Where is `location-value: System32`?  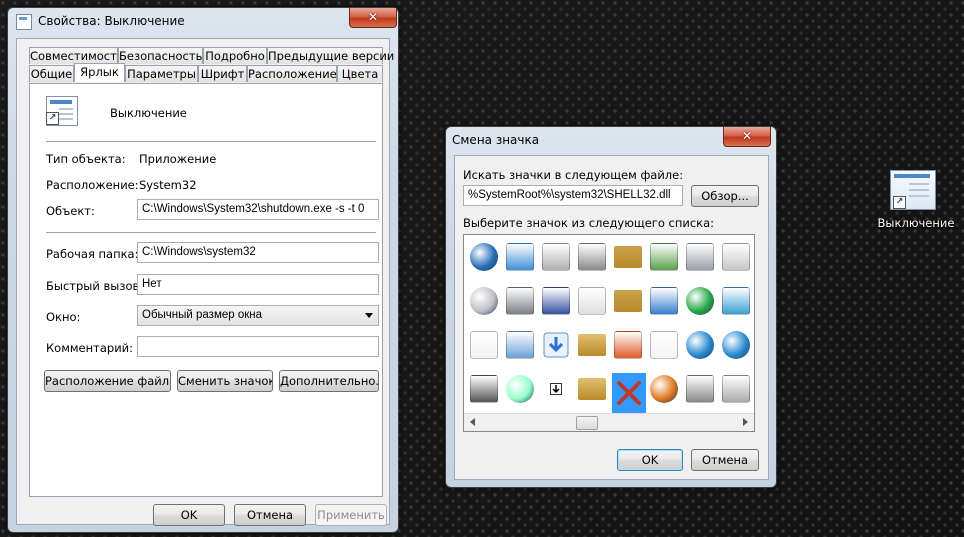 location-value: System32 is located at coordinates (168, 185).